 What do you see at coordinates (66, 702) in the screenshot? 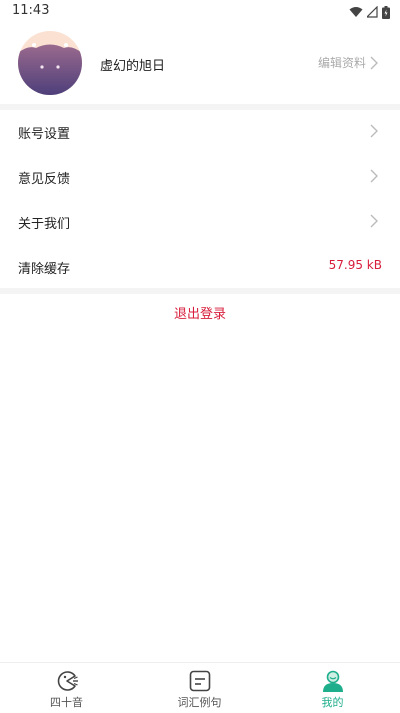
I see `tab-label: 四十音` at bounding box center [66, 702].